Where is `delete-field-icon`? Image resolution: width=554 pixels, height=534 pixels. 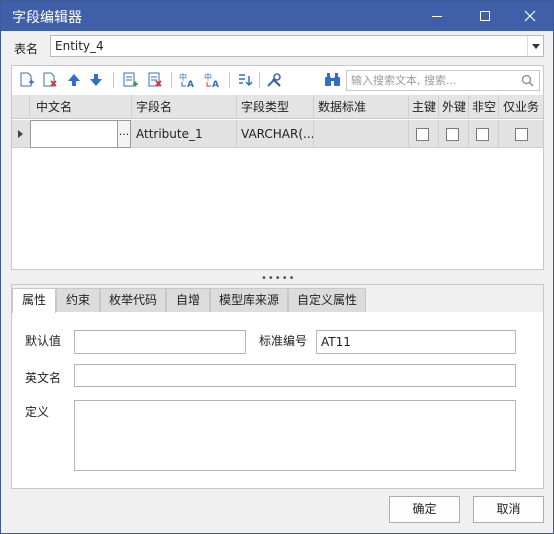 delete-field-icon is located at coordinates (50, 79).